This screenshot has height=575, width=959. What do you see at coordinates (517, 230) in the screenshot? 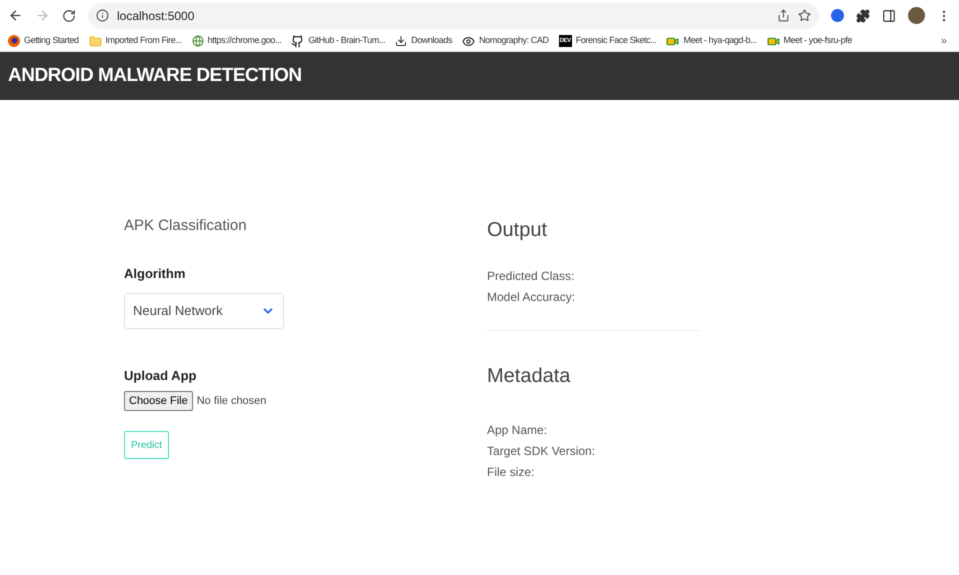
I see `section-title: Output` at bounding box center [517, 230].